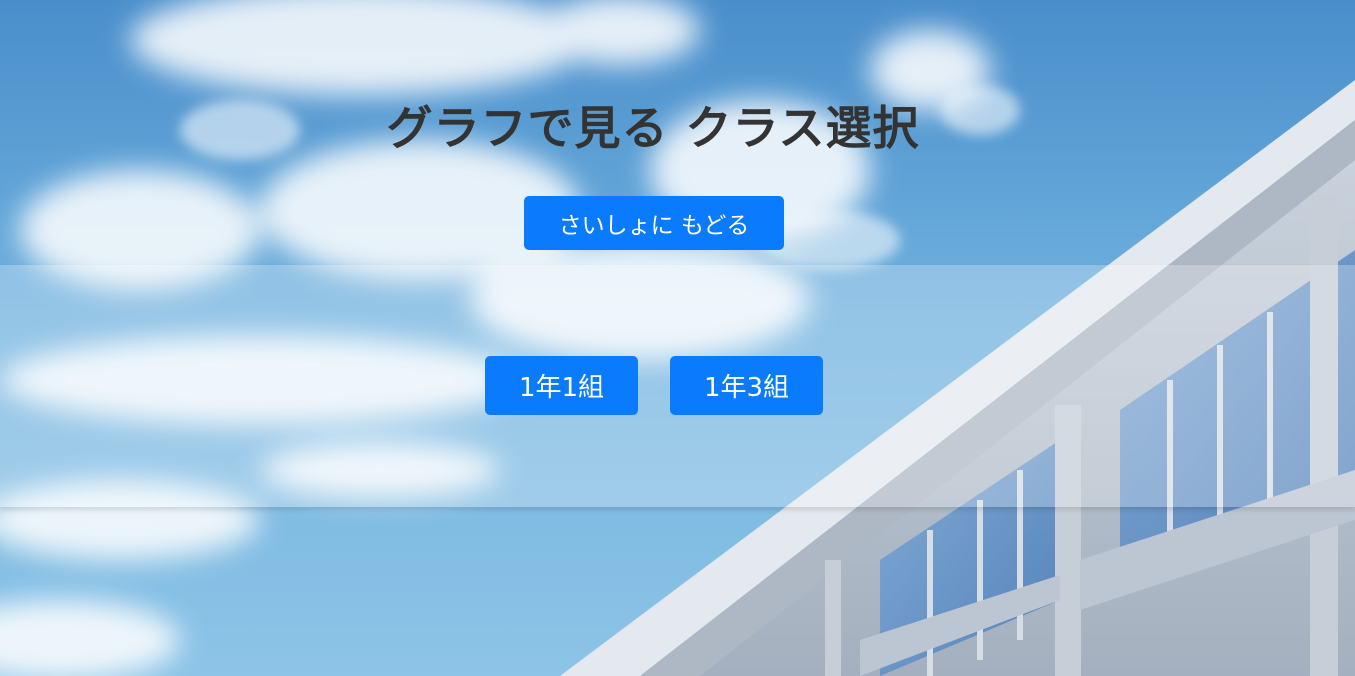 The width and height of the screenshot is (1355, 676). Describe the element at coordinates (561, 385) in the screenshot. I see `class-button-1-1: 1年1組` at that location.